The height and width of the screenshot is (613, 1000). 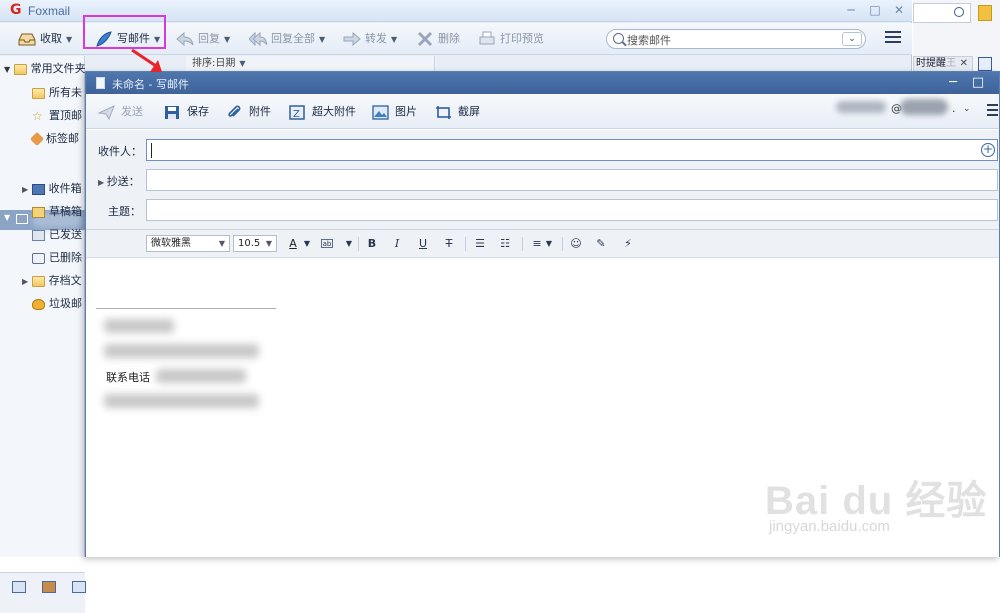 What do you see at coordinates (572, 180) in the screenshot?
I see `cc-field` at bounding box center [572, 180].